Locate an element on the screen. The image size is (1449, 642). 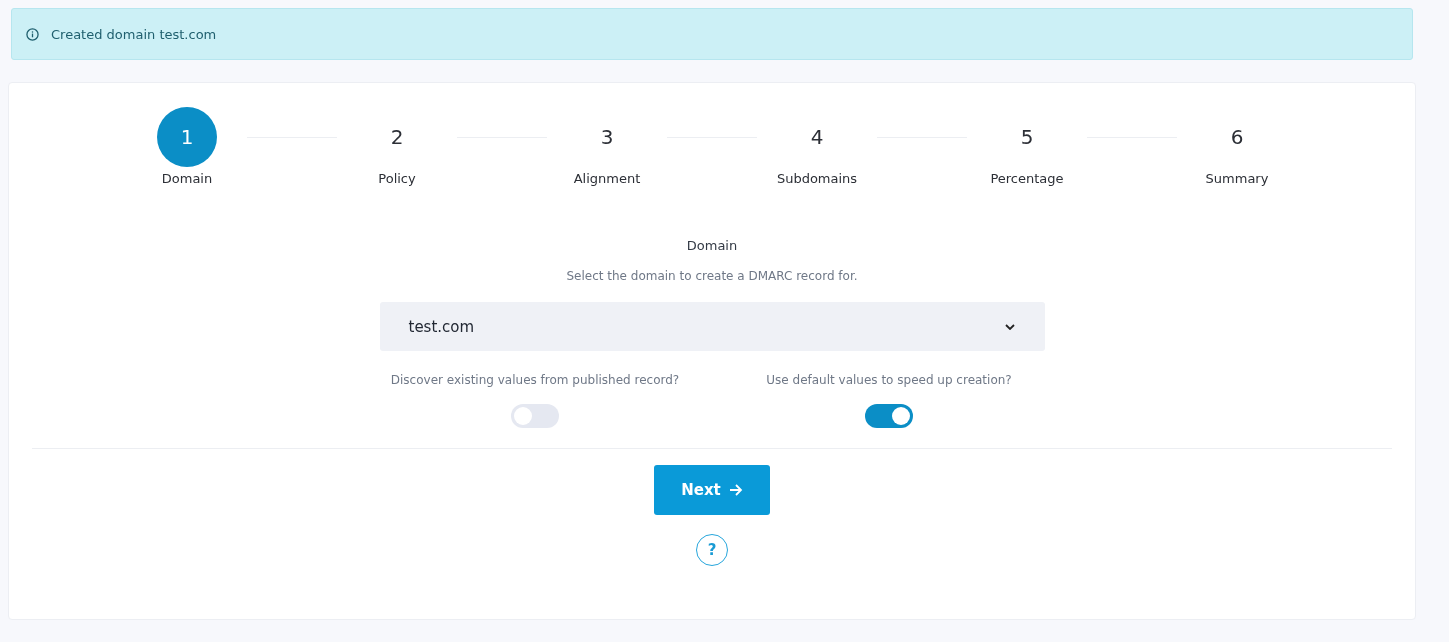
step-label: Policy is located at coordinates (397, 178).